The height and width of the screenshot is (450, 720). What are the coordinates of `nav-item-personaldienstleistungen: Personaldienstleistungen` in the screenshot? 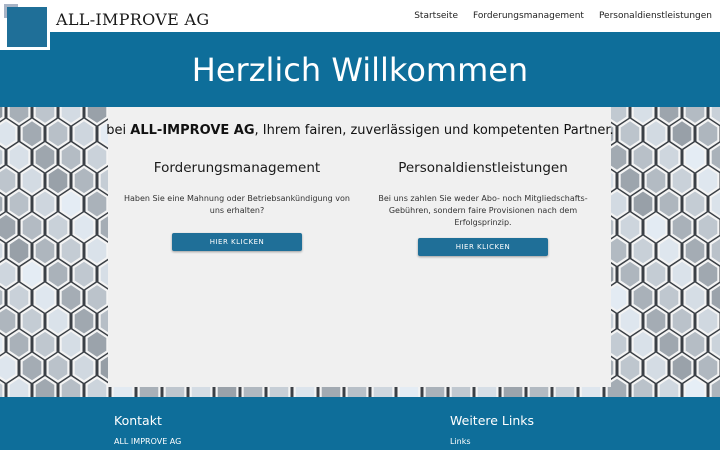 It's located at (655, 16).